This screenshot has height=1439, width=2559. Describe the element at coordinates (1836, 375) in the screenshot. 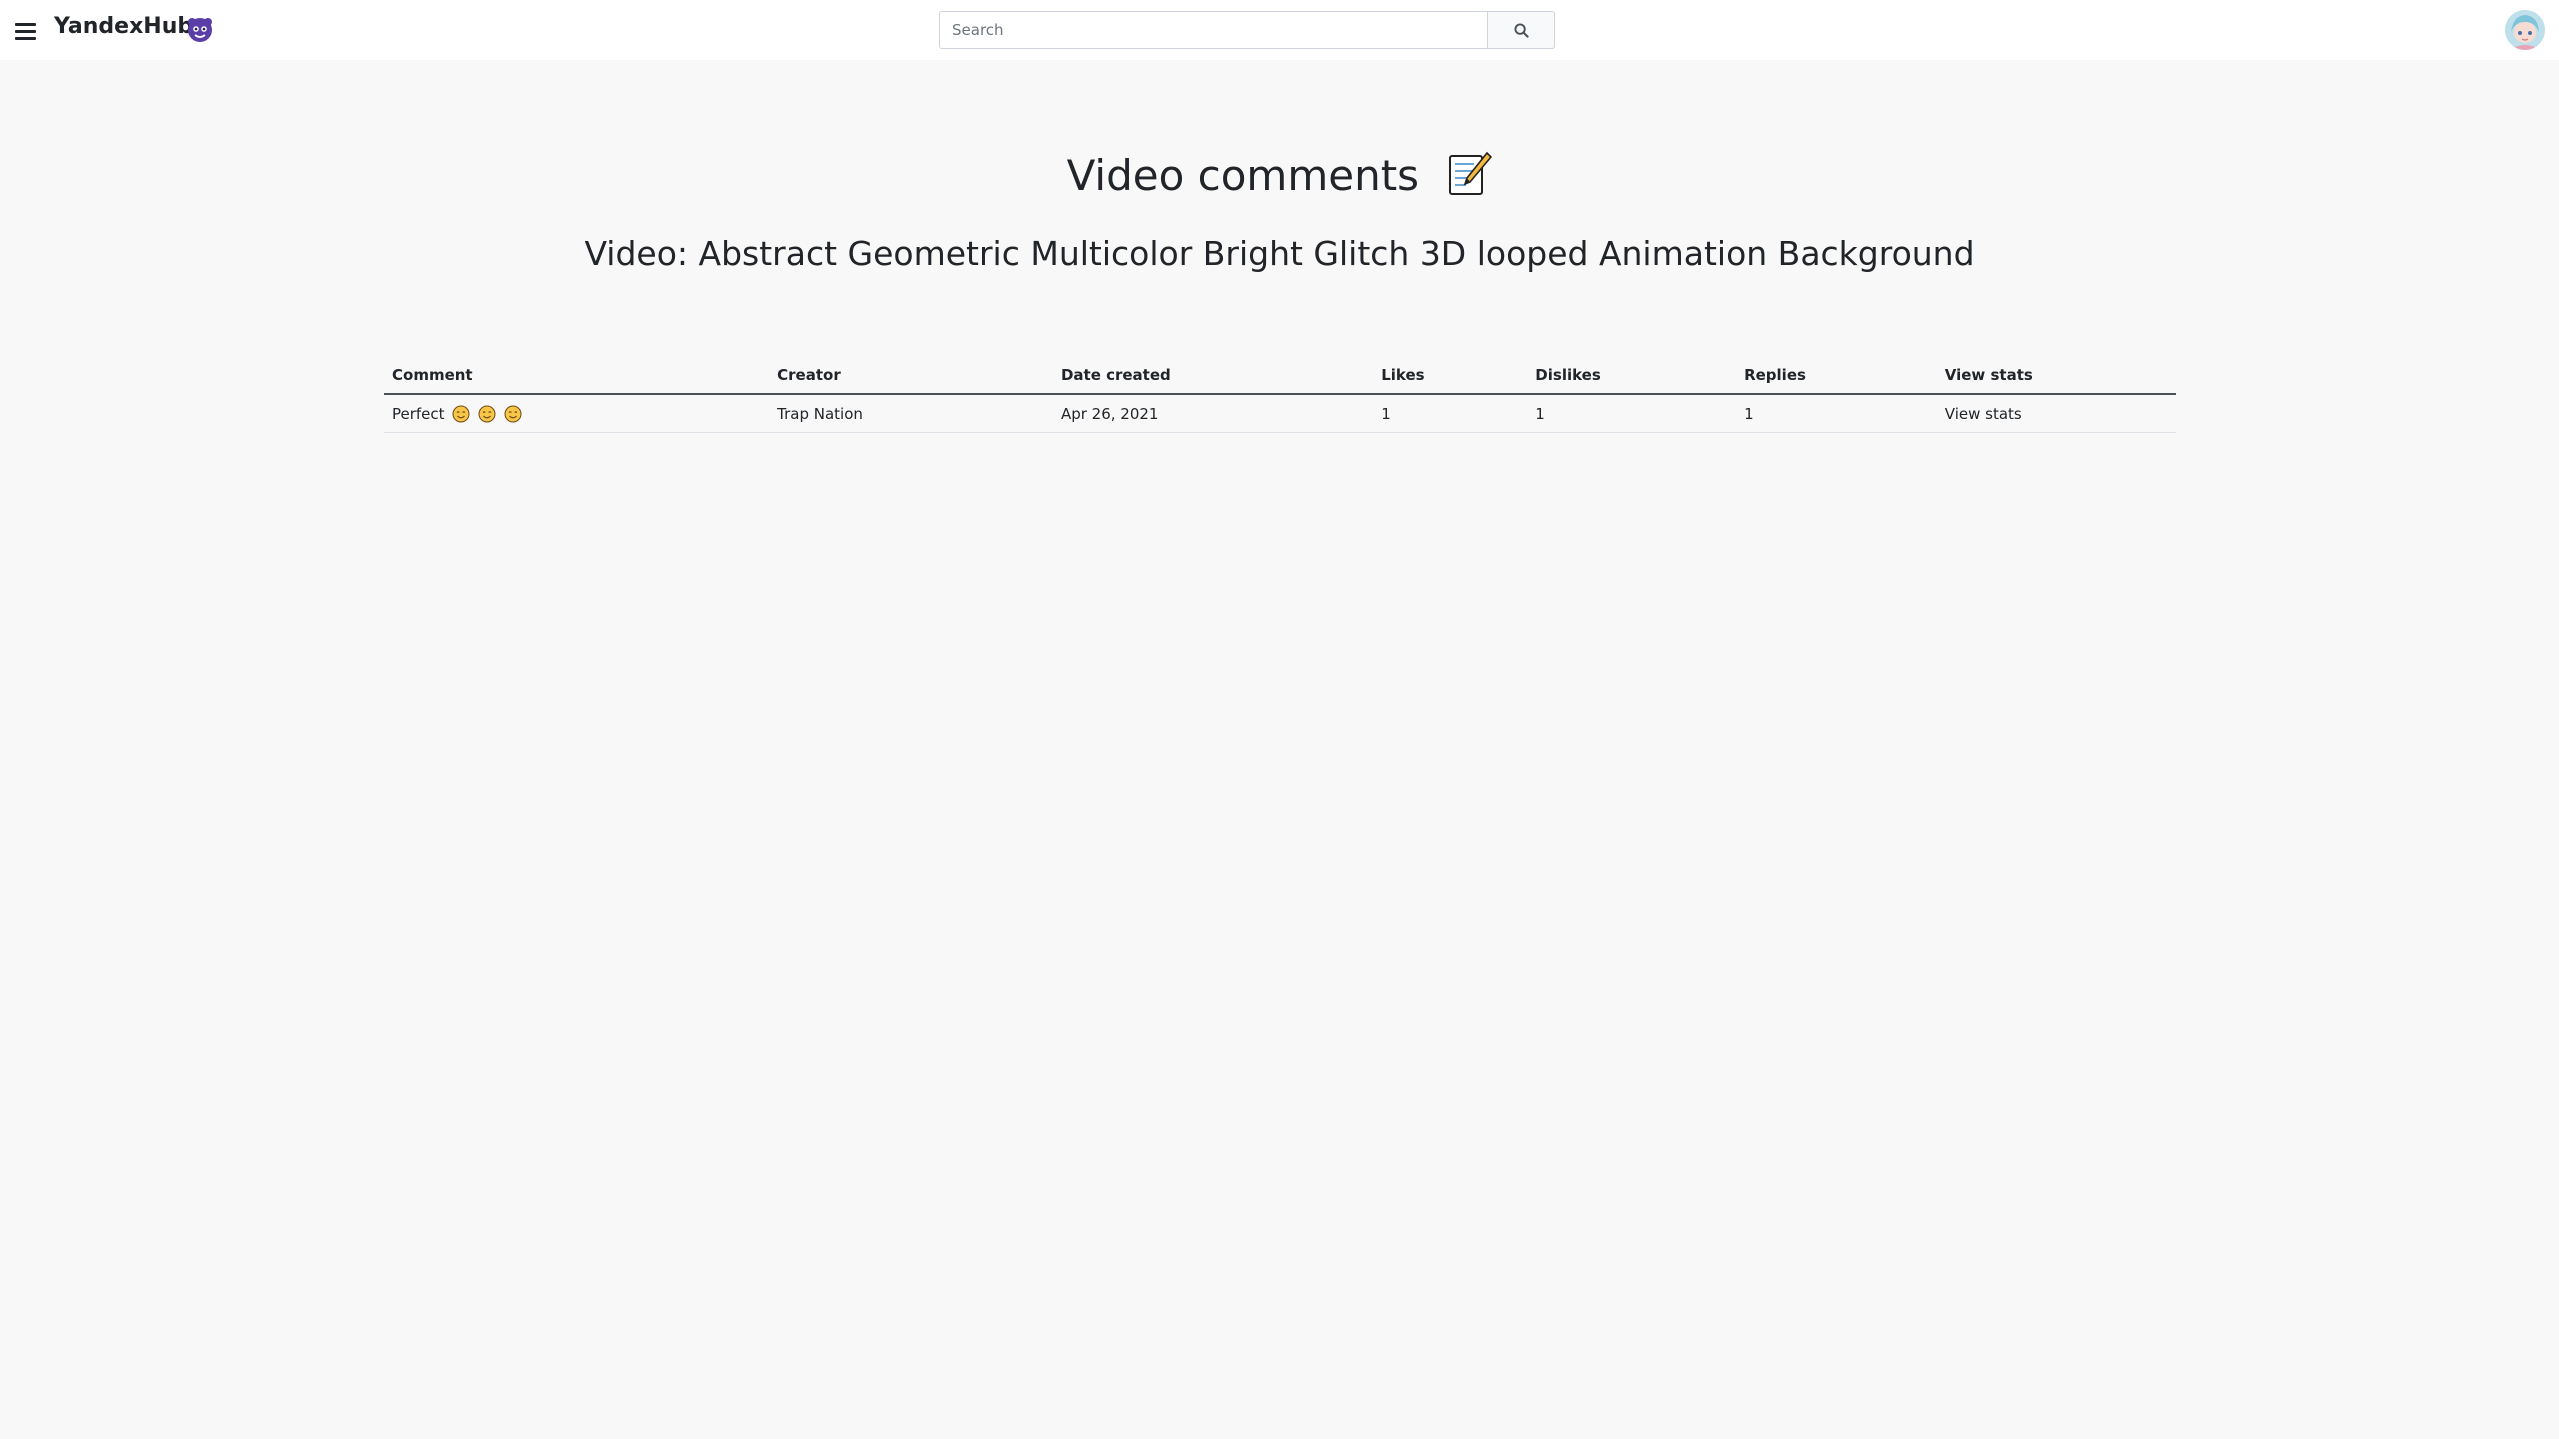

I see `column-header-replies: Replies` at that location.